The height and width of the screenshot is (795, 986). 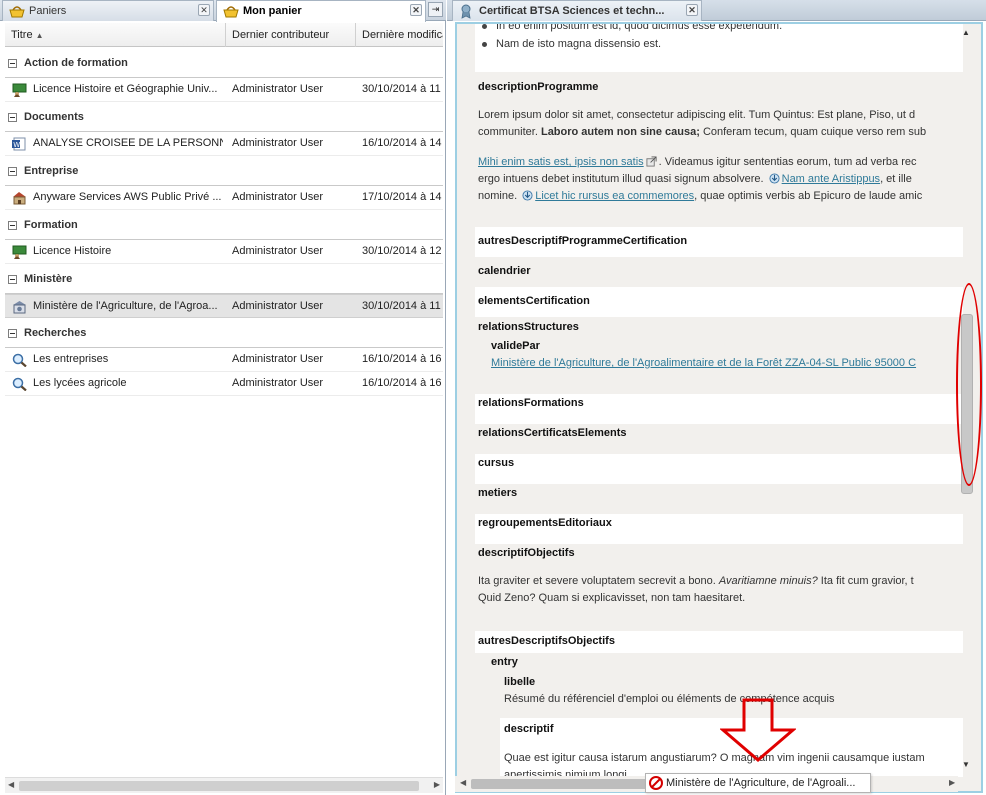 What do you see at coordinates (561, 162) in the screenshot?
I see `content-link: Mihi enim satis est, ipsis non satis` at bounding box center [561, 162].